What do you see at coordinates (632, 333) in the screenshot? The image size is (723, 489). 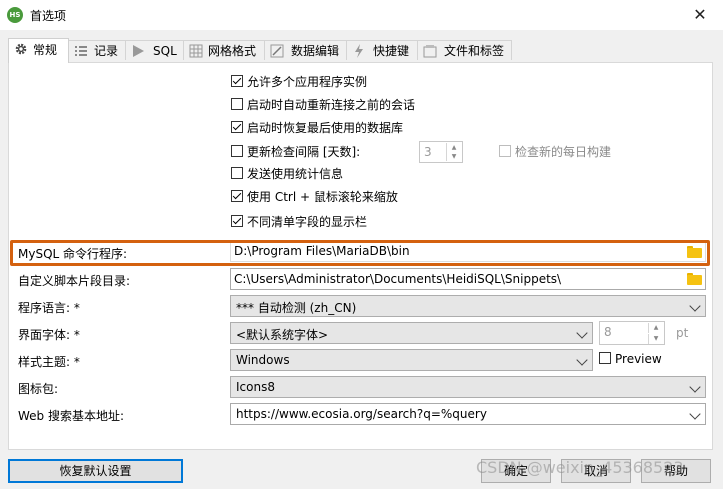 I see `font-size-stepper: 8 ▲ ▼` at bounding box center [632, 333].